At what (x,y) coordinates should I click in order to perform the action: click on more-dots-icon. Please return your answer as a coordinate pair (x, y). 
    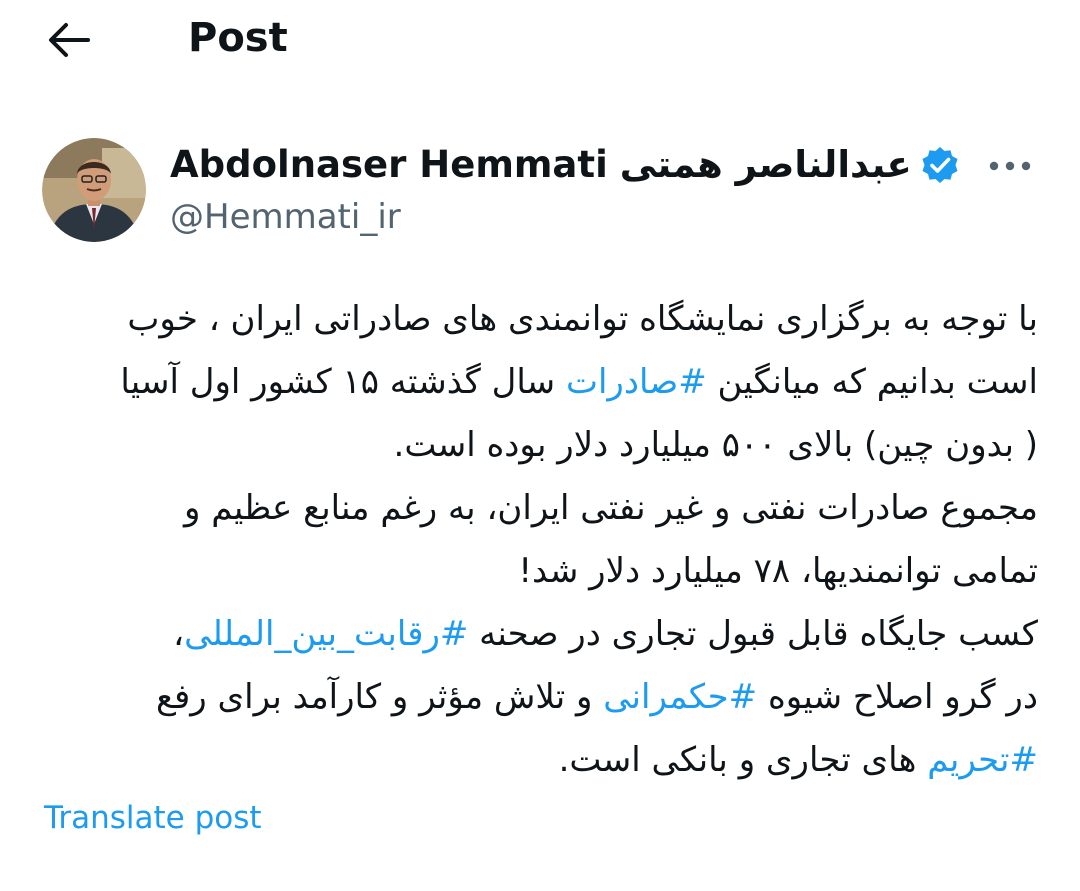
    Looking at the image, I should click on (1010, 166).